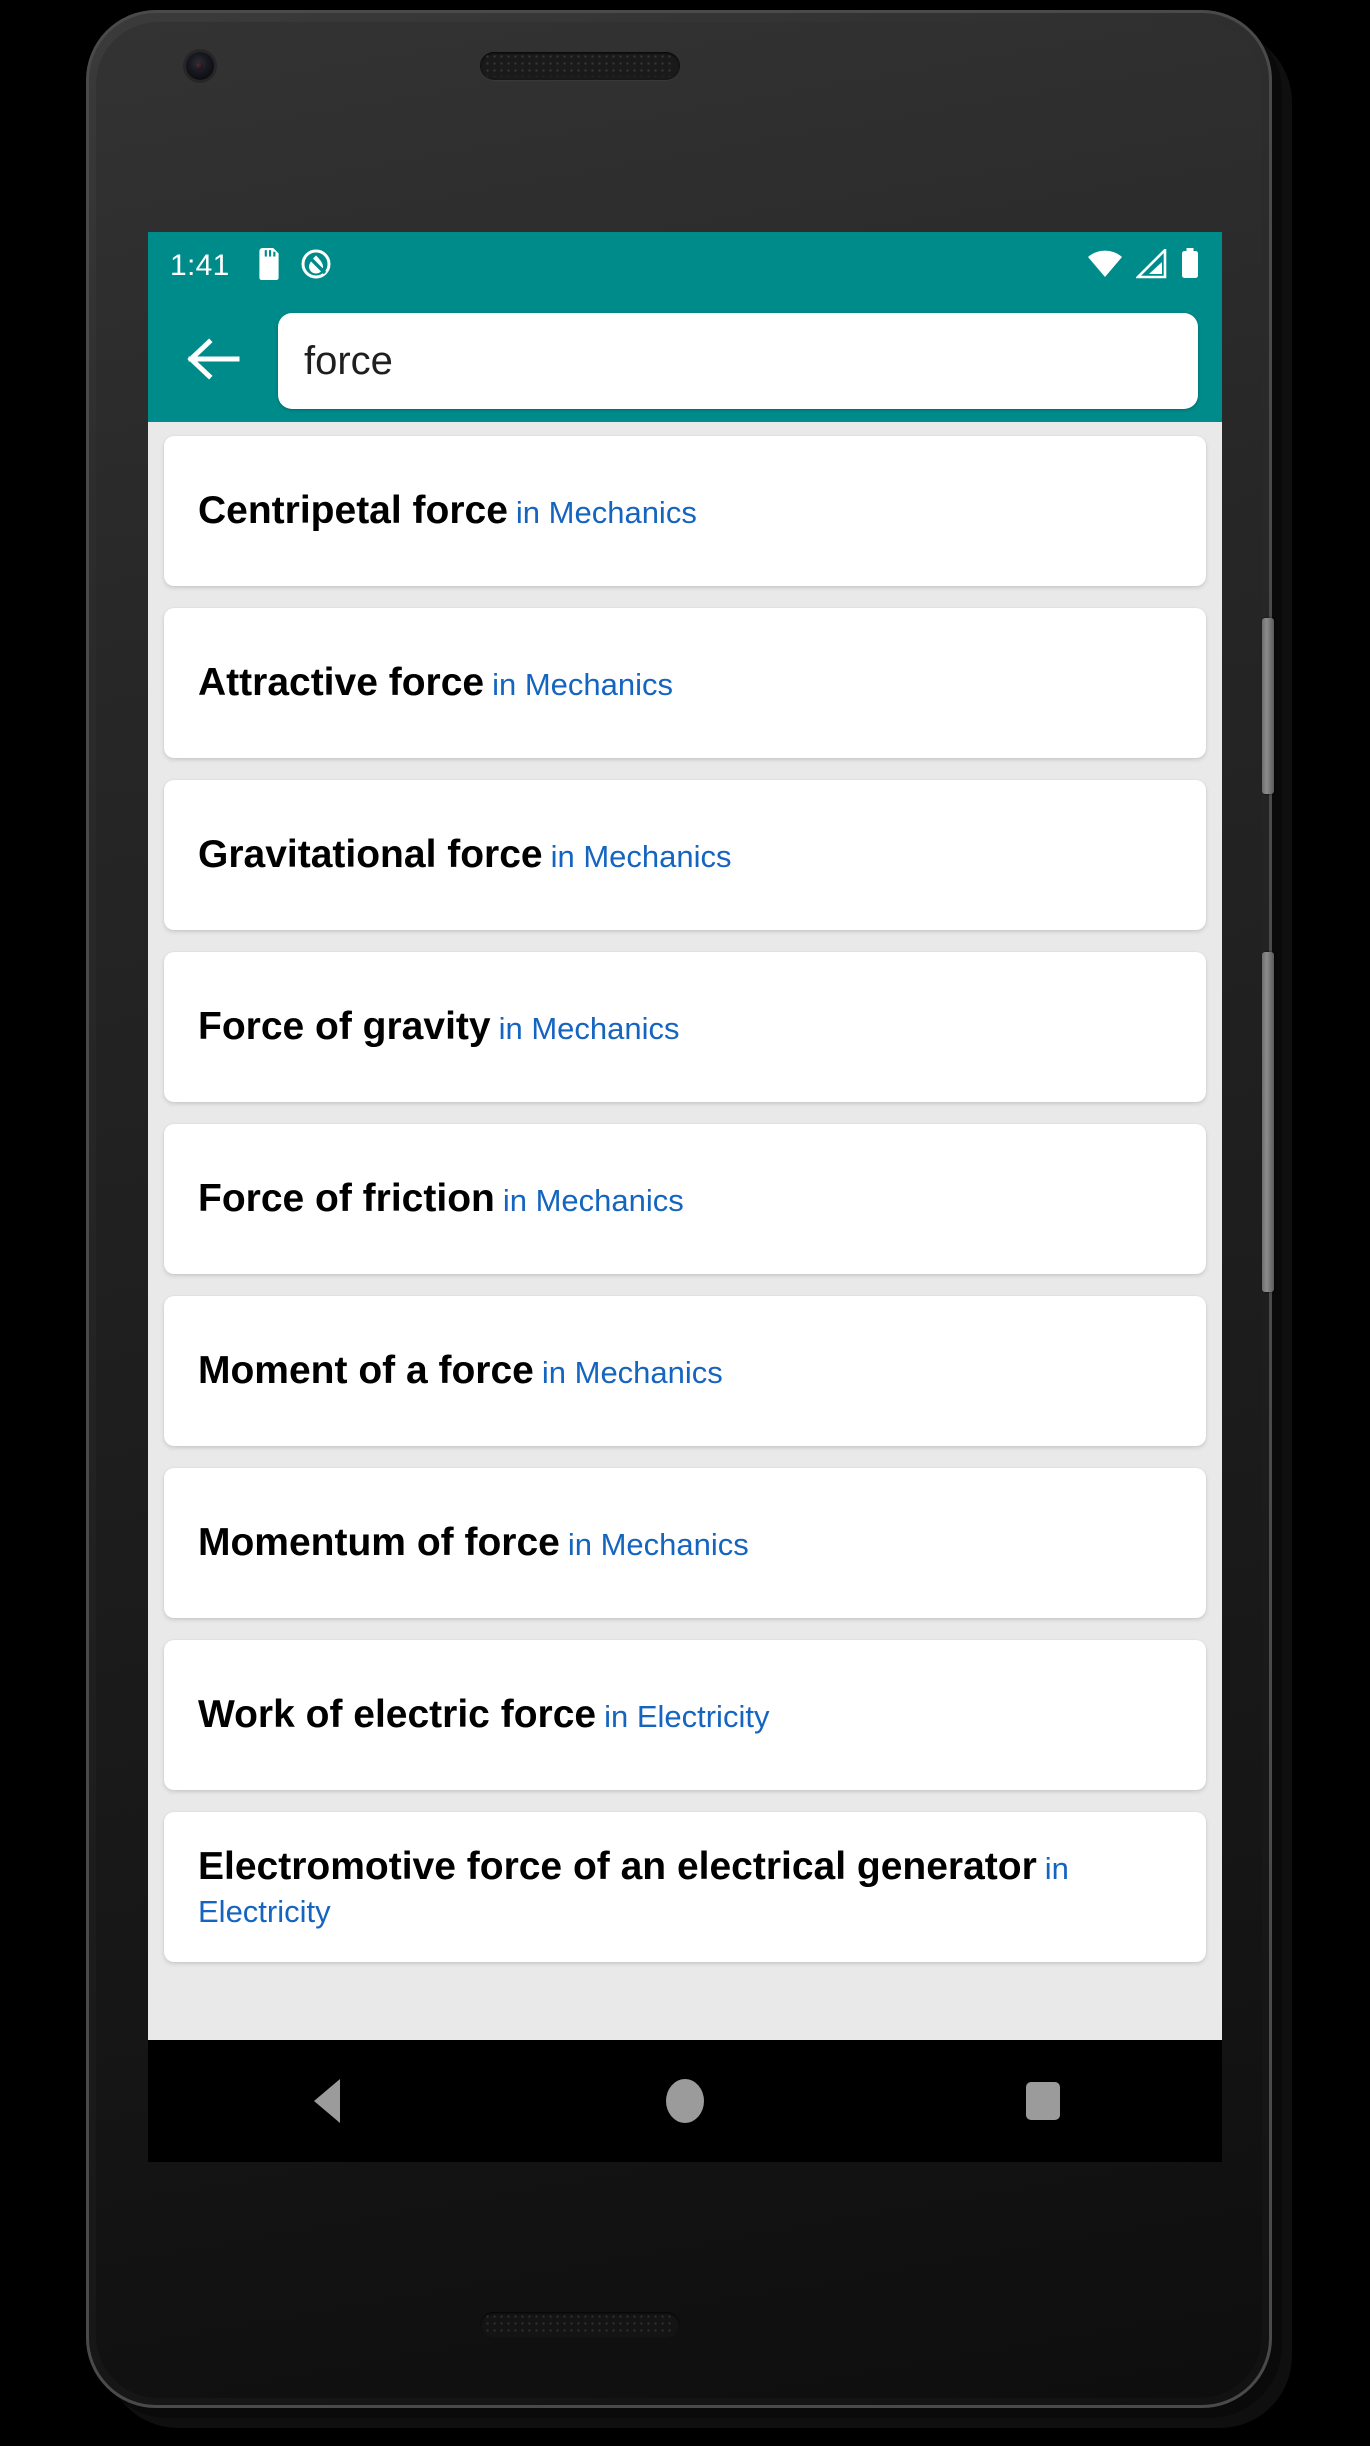 The height and width of the screenshot is (2446, 1370). I want to click on earpiece-speaker, so click(580, 66).